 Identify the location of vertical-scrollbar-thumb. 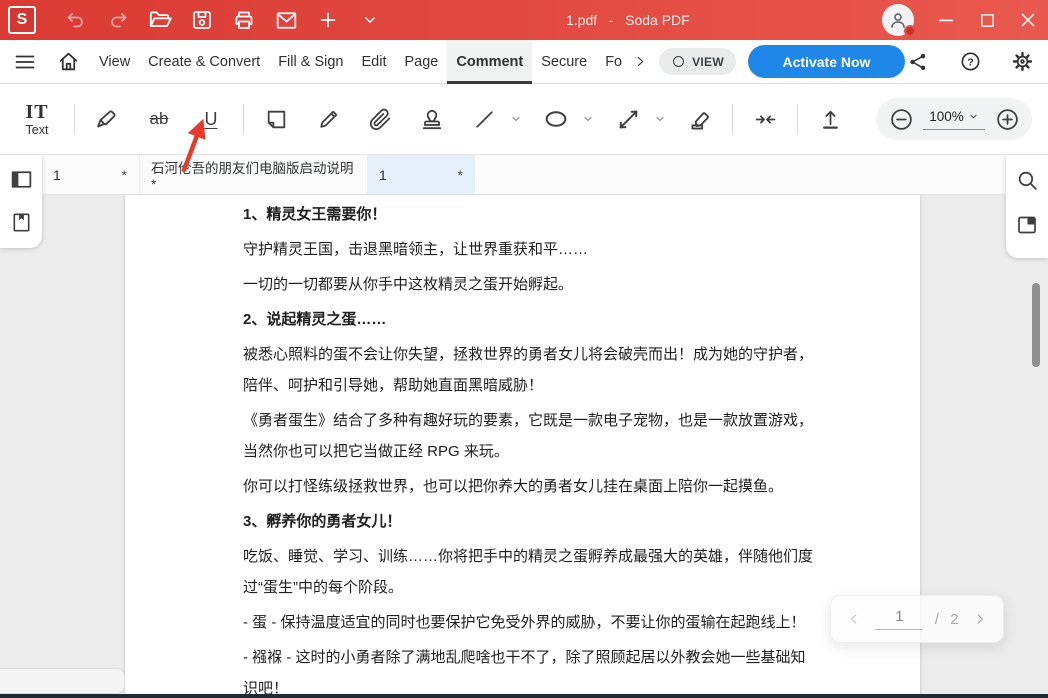
(1036, 325).